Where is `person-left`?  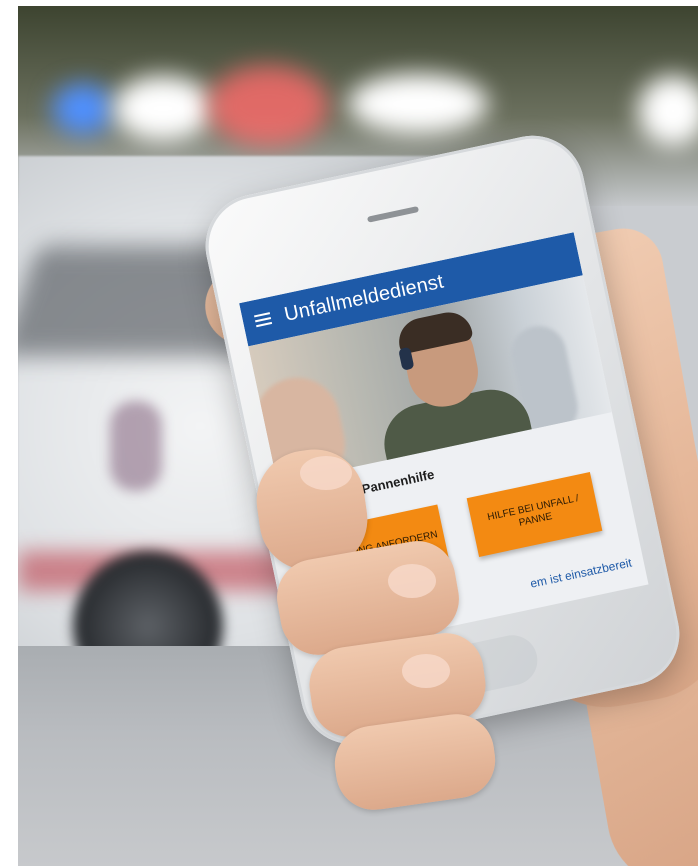 person-left is located at coordinates (300, 426).